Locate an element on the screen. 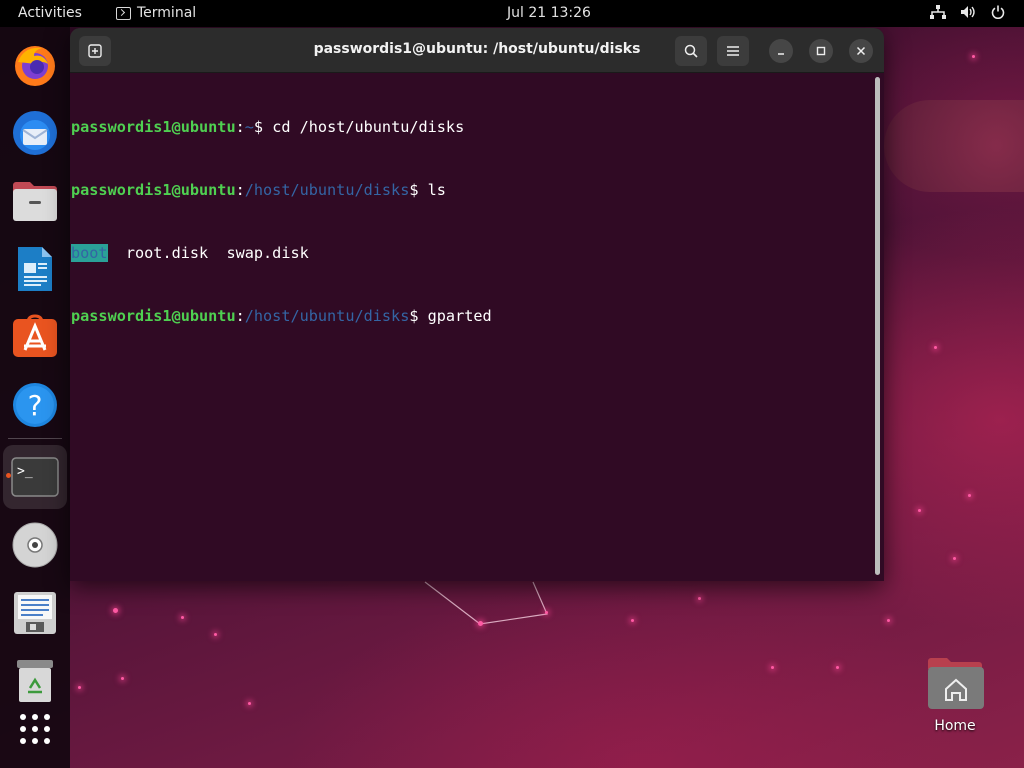 This screenshot has width=1024, height=768. dock-files is located at coordinates (35, 201).